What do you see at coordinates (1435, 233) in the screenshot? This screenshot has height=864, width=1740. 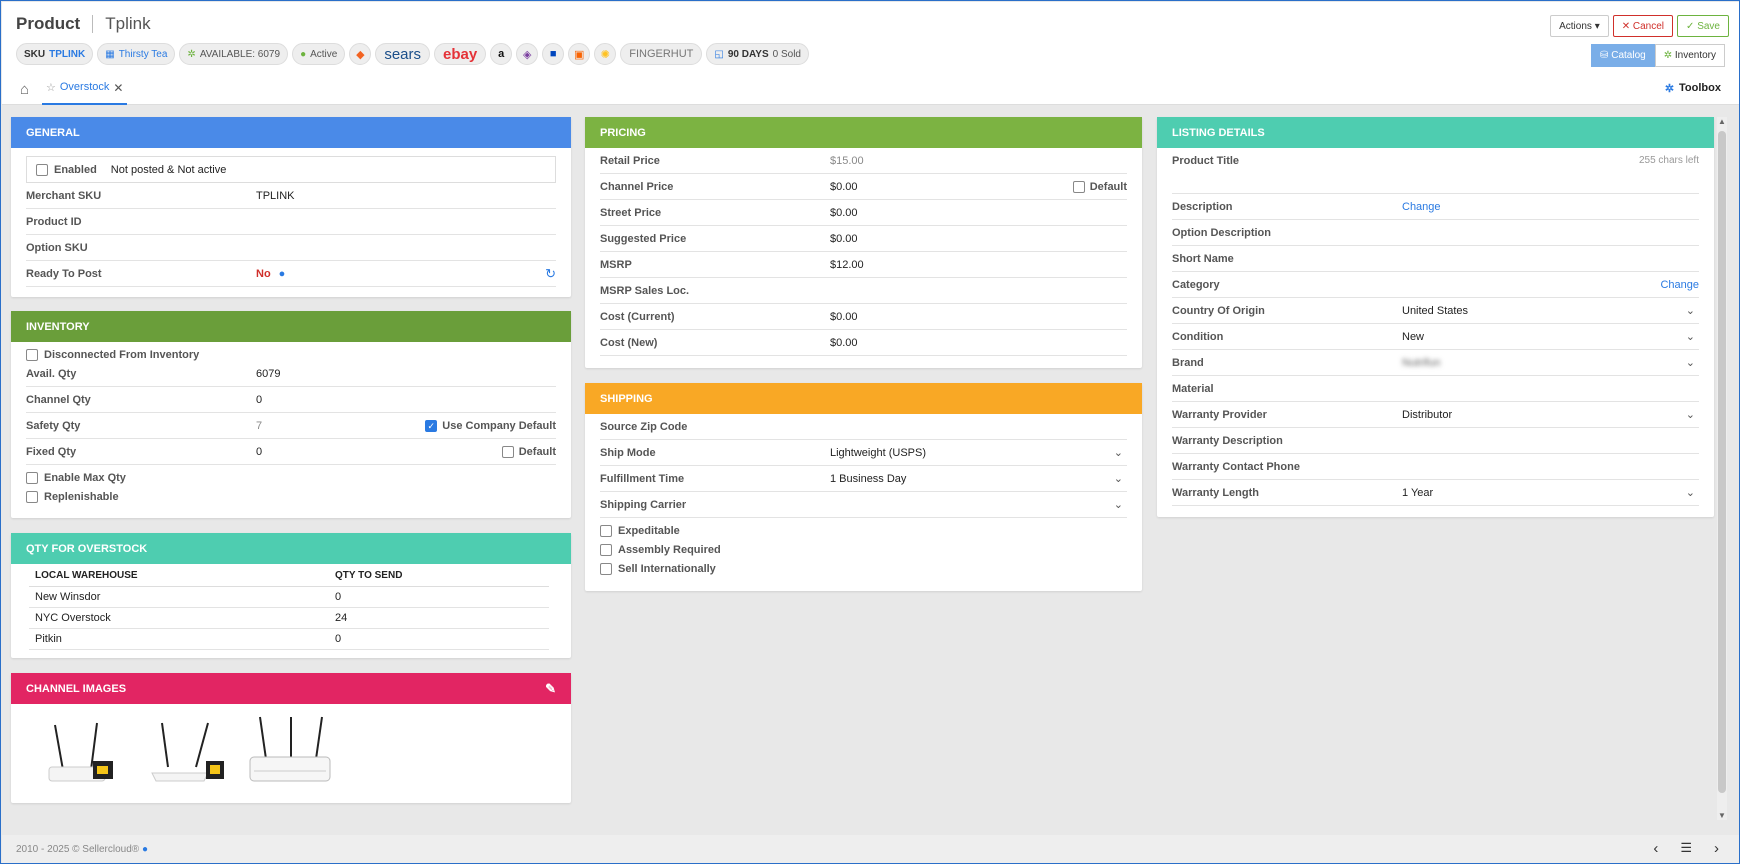 I see `option-description-row: Option Description` at bounding box center [1435, 233].